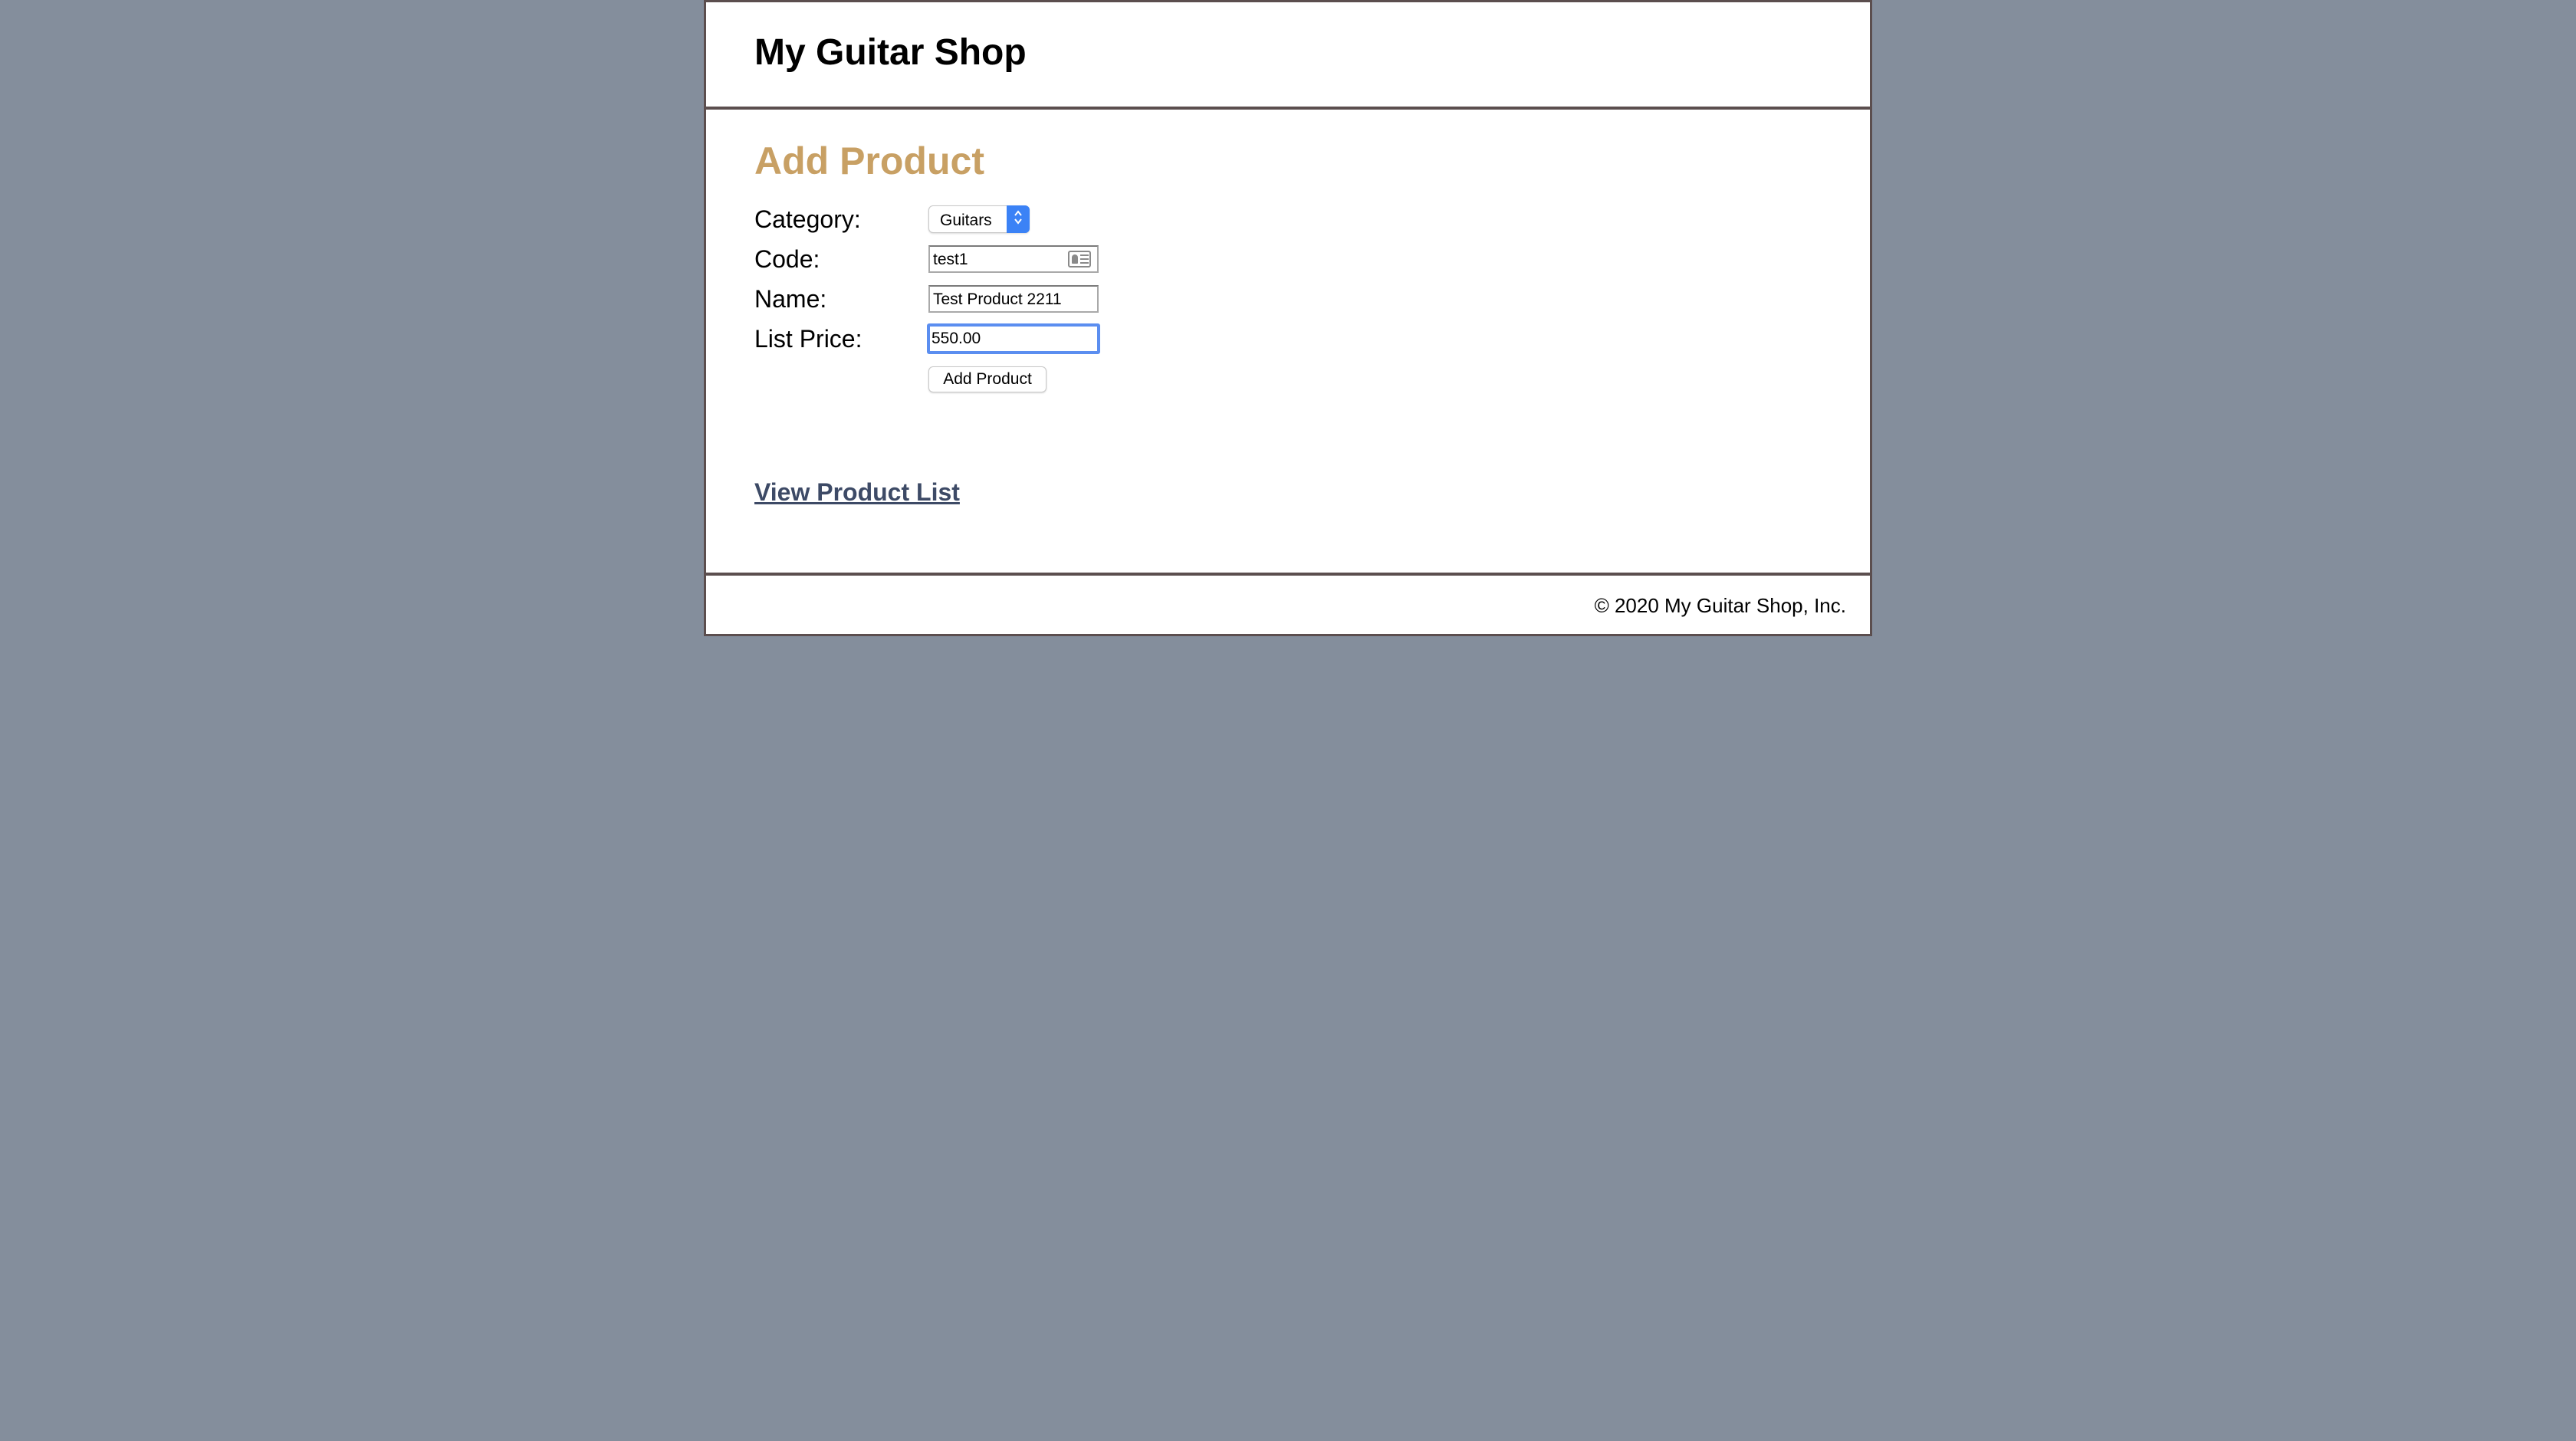  I want to click on contact-card-icon, so click(1079, 260).